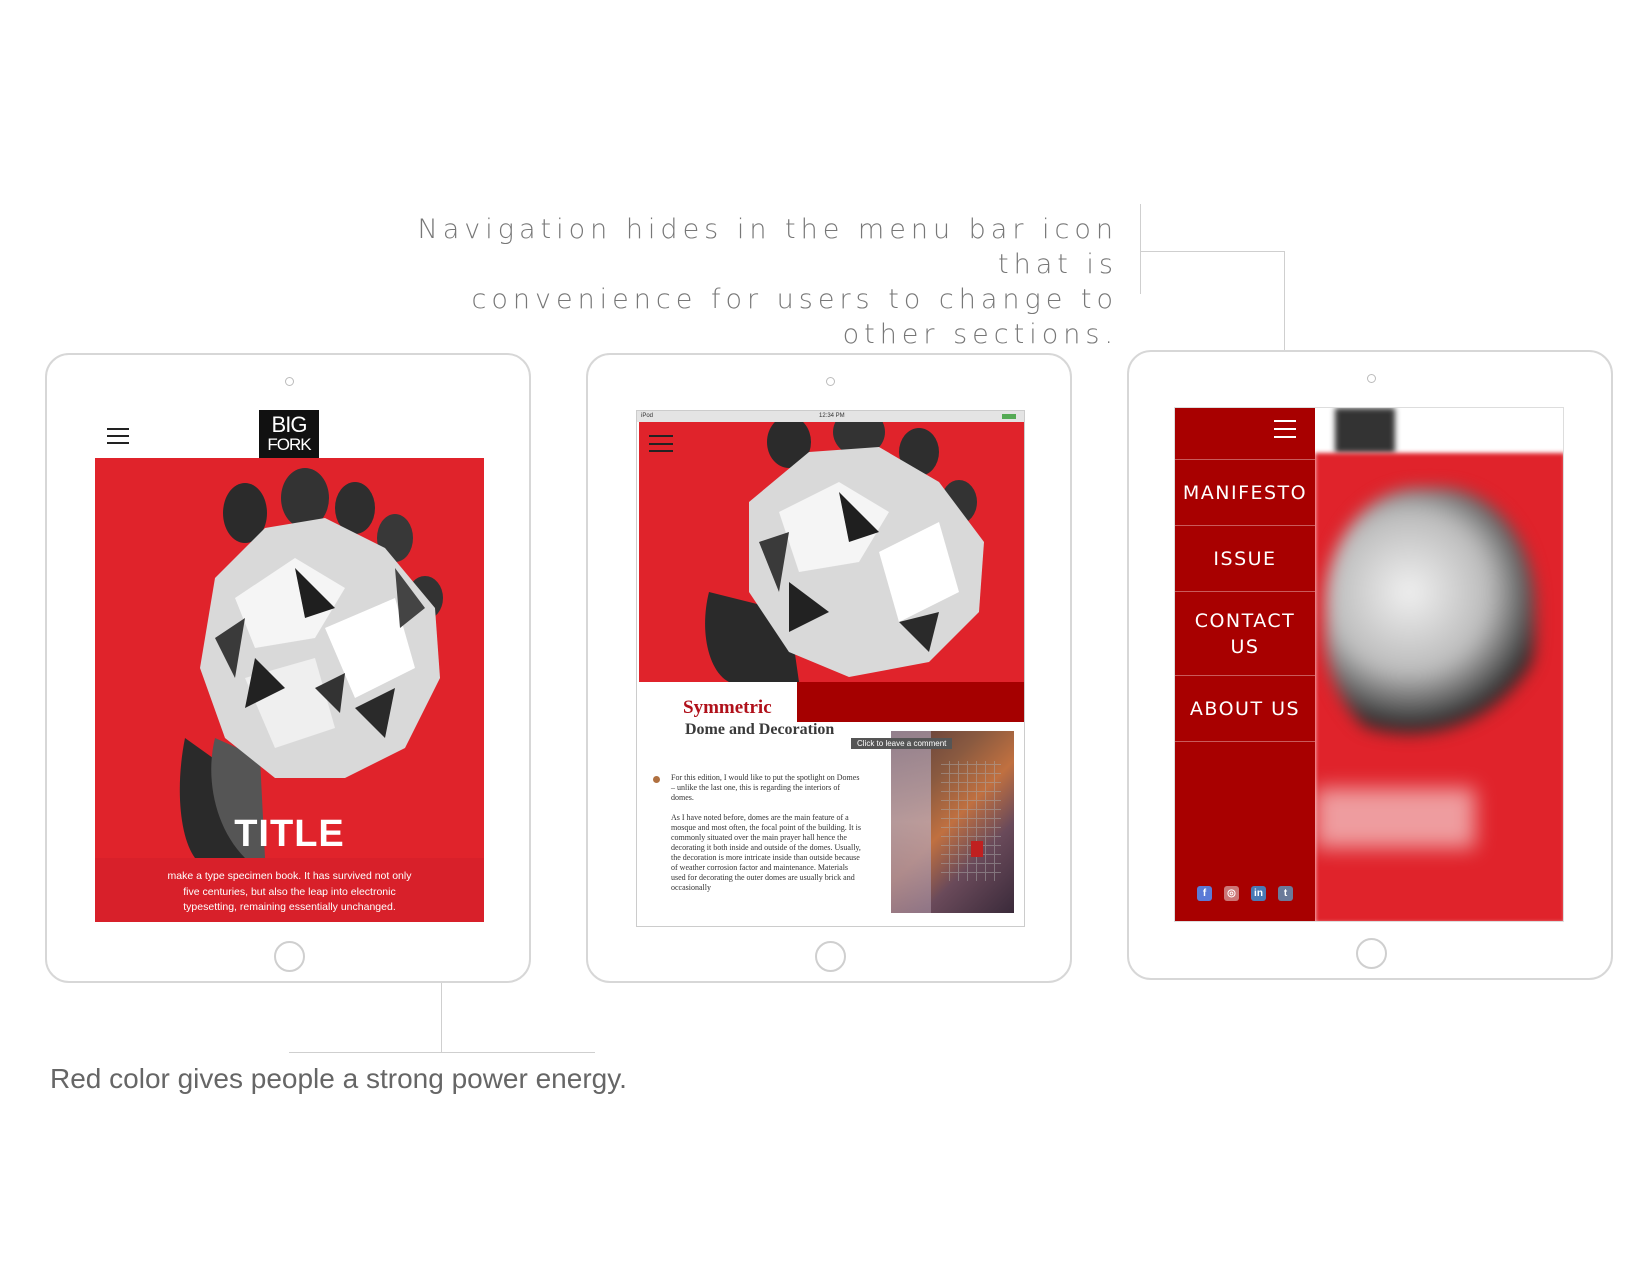 This screenshot has width=1650, height=1275. I want to click on article-hero, so click(831, 552).